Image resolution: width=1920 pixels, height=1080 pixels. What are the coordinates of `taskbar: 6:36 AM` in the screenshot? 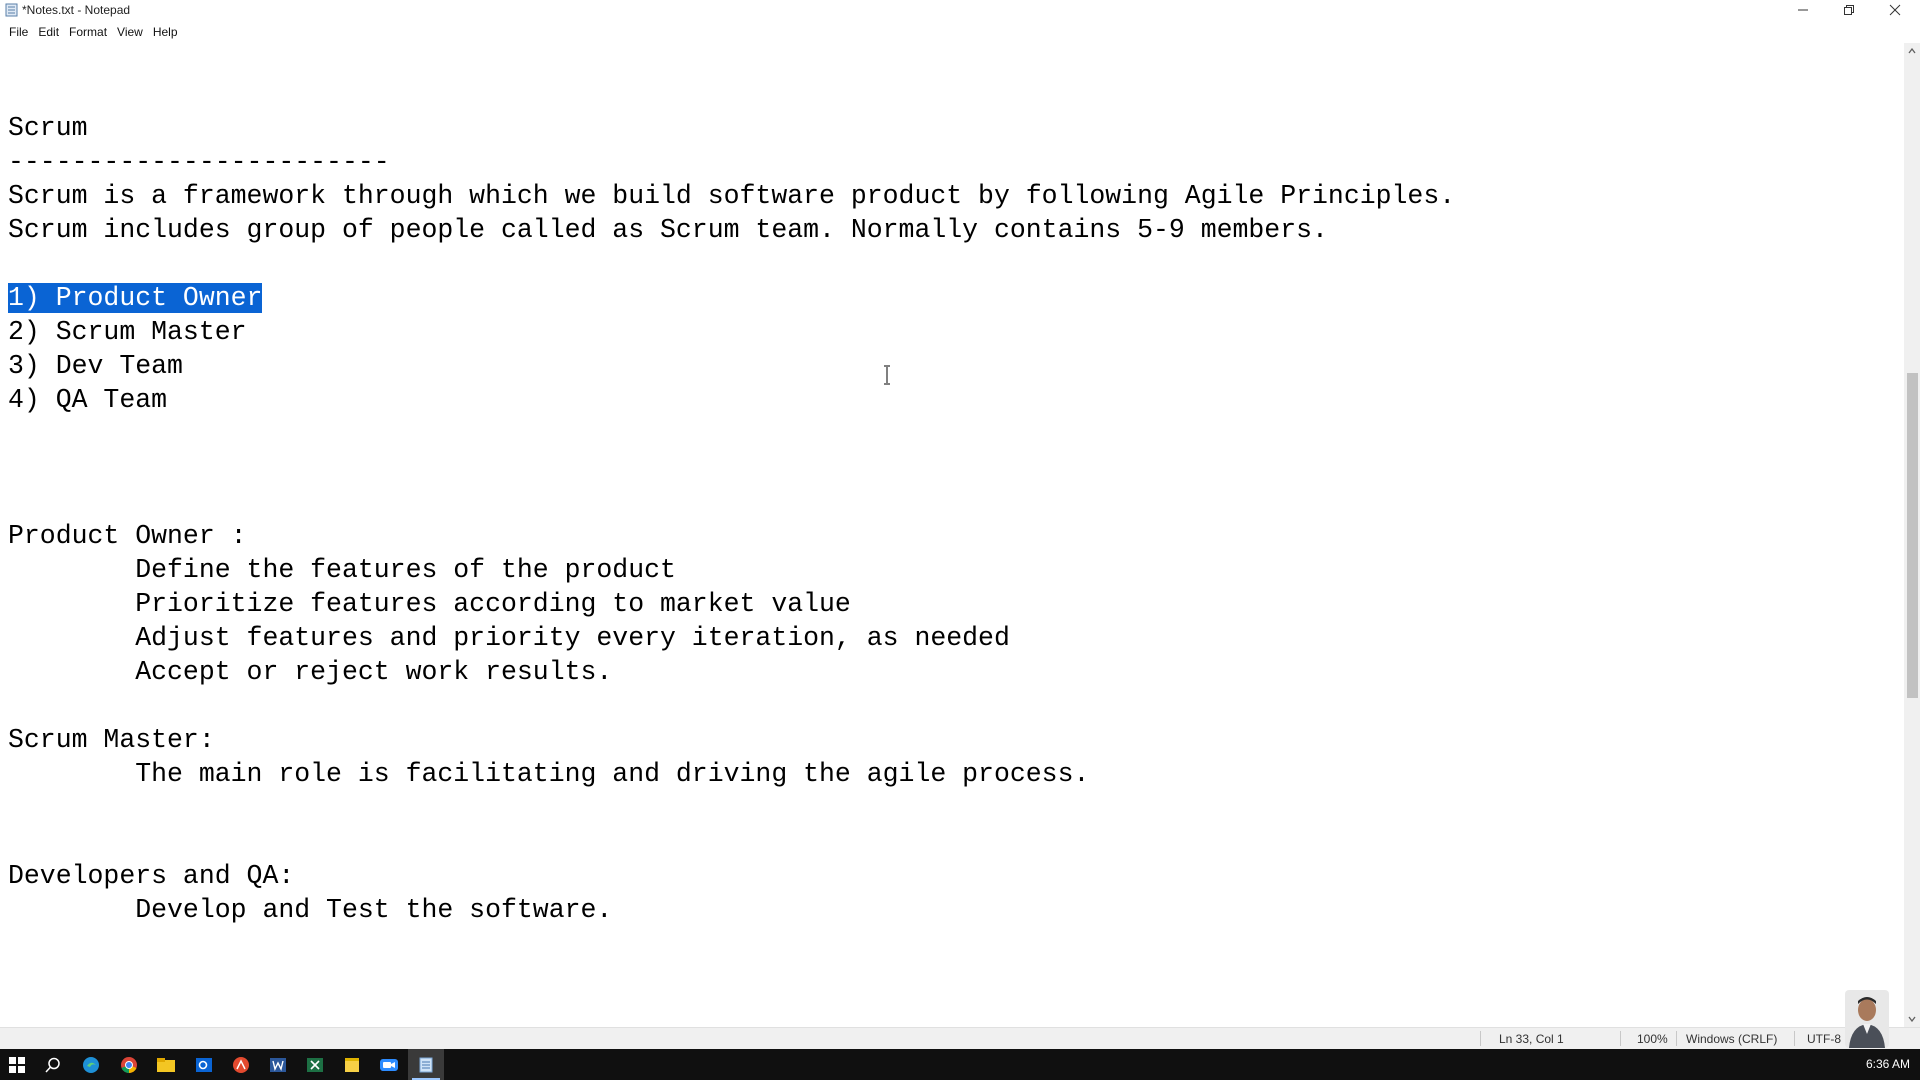 It's located at (960, 1064).